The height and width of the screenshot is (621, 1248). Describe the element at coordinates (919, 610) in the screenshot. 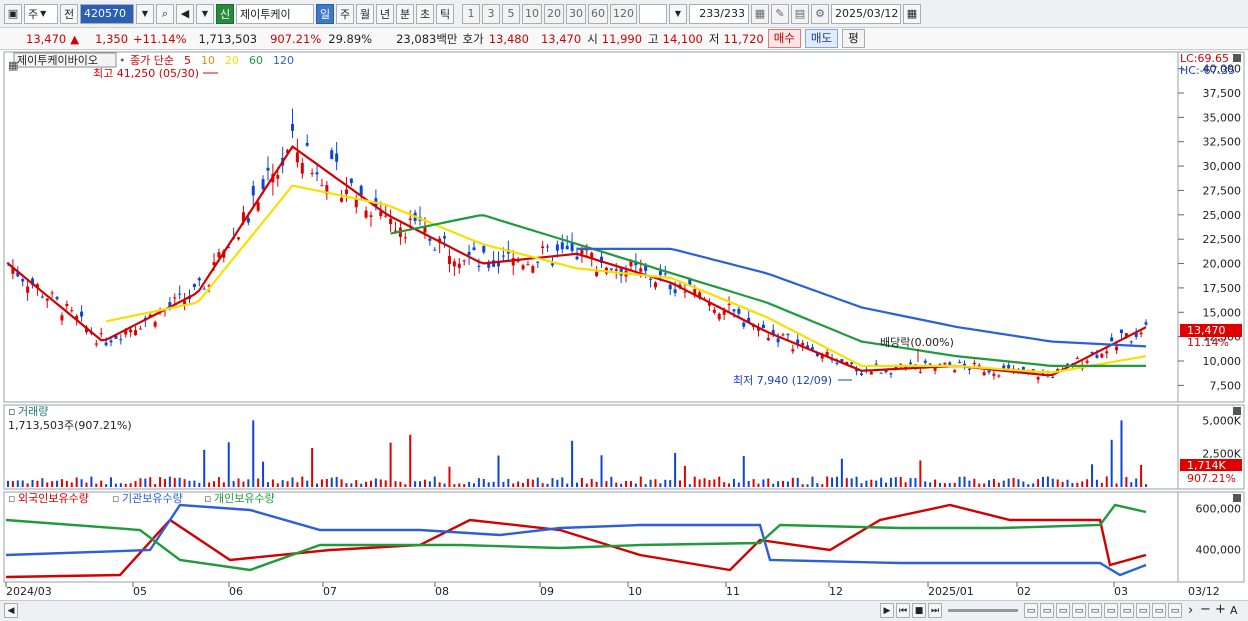

I see `play-icon: ■` at that location.